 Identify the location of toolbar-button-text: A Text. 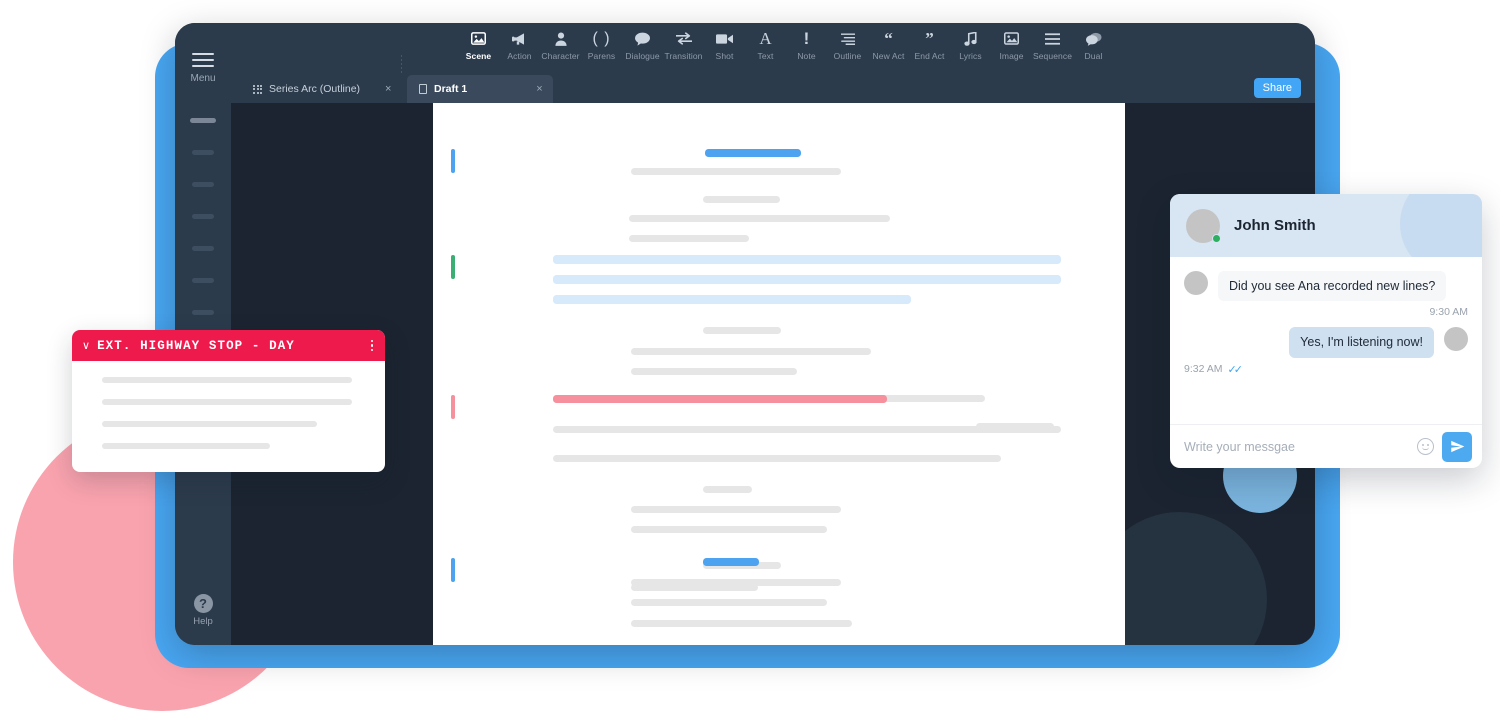
(765, 45).